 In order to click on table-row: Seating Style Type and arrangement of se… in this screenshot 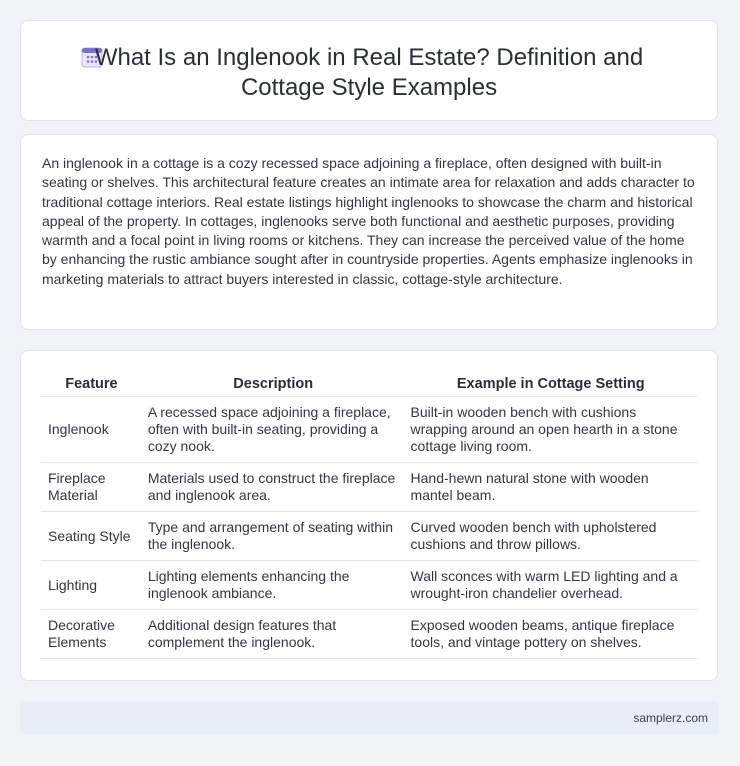, I will do `click(369, 536)`.